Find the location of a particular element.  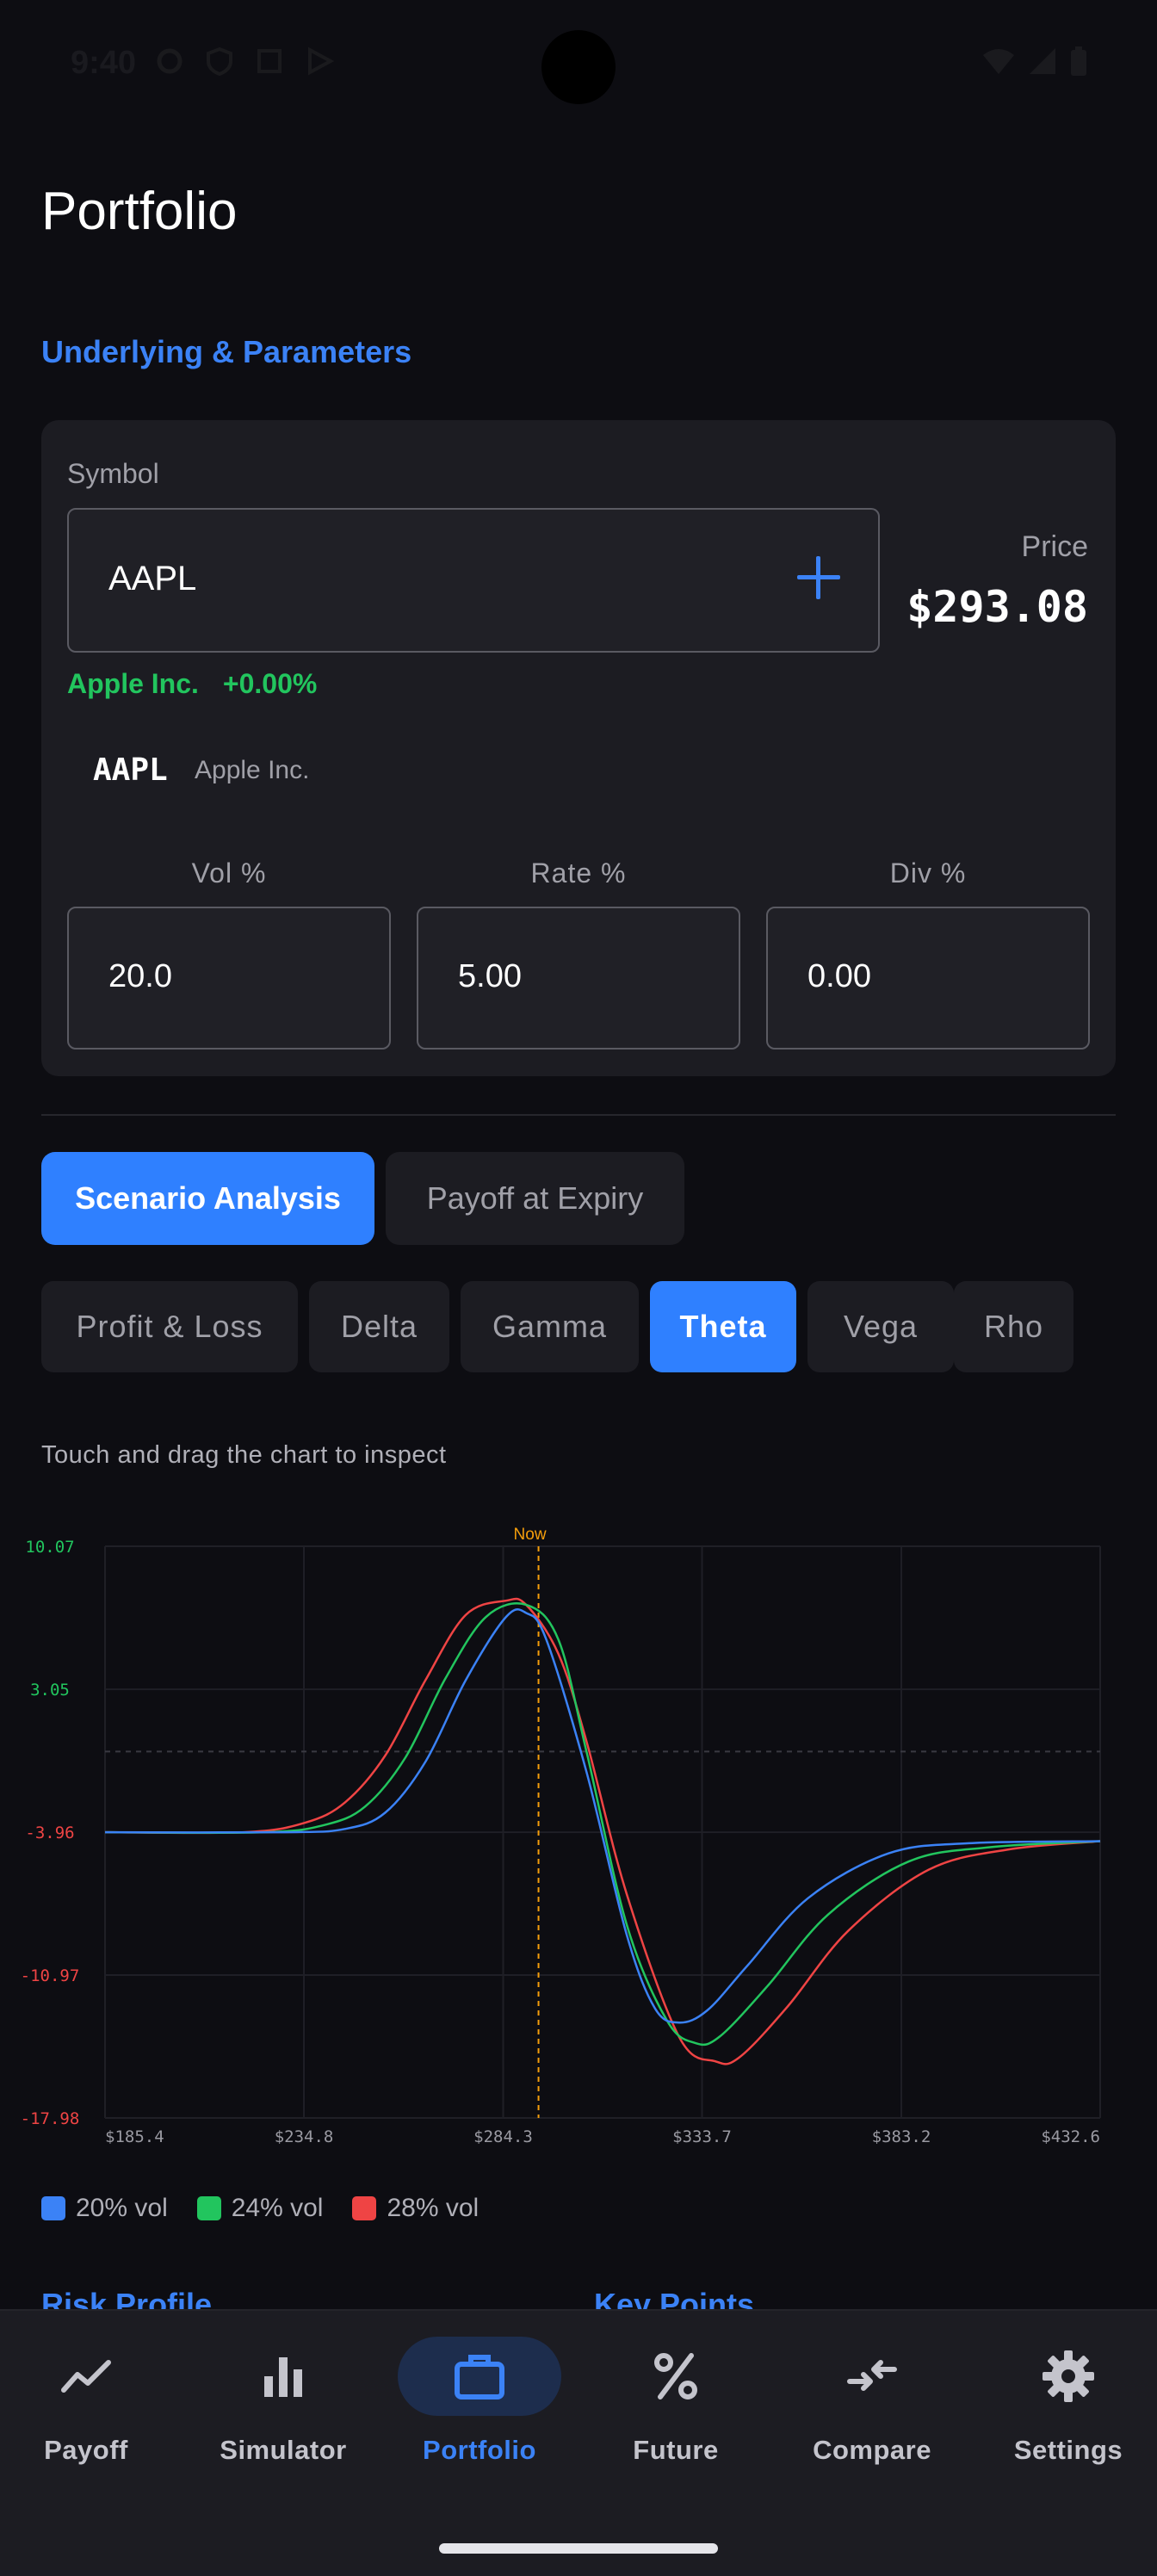

vol-label: Vol % is located at coordinates (229, 873).